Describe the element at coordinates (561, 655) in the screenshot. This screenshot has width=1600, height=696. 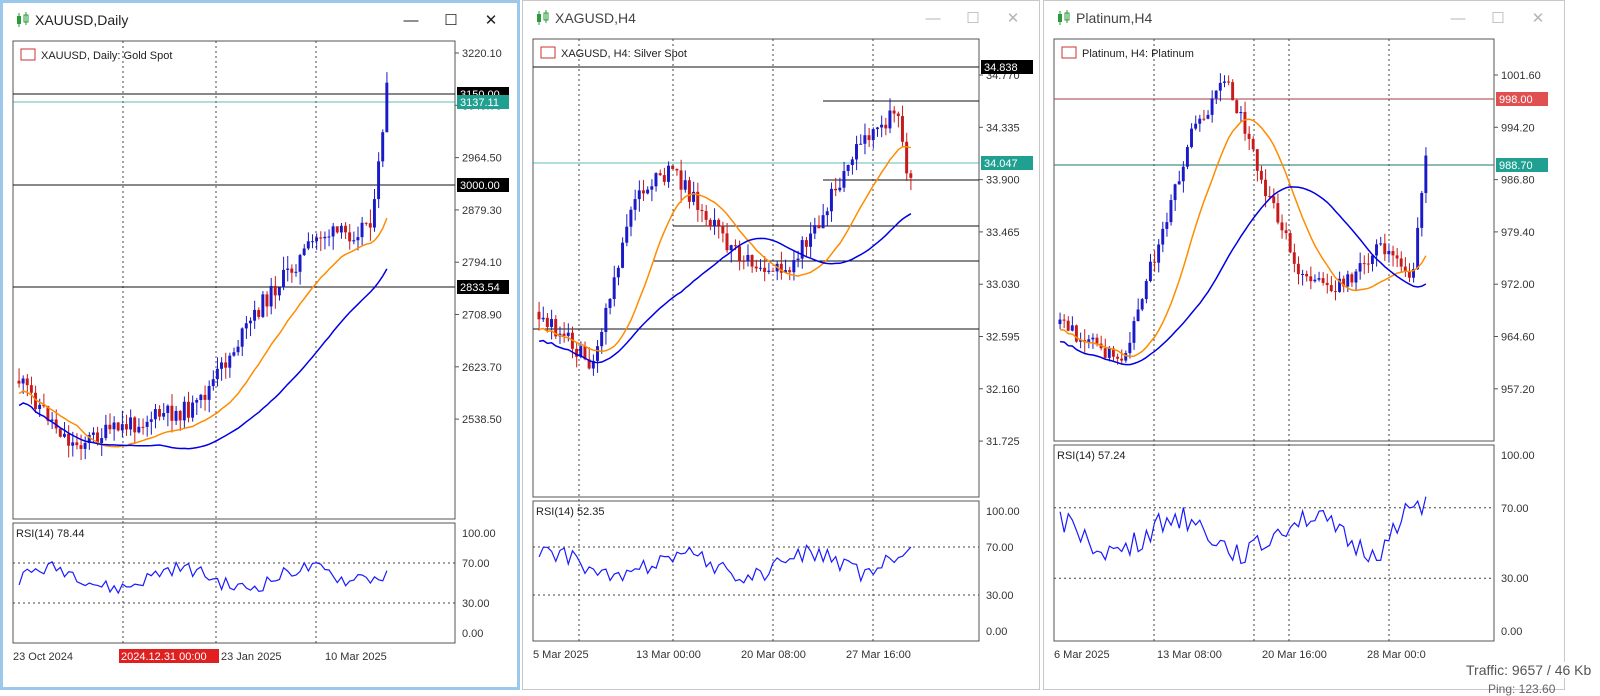
I see `time-axis-label: 5 Mar 2025` at that location.